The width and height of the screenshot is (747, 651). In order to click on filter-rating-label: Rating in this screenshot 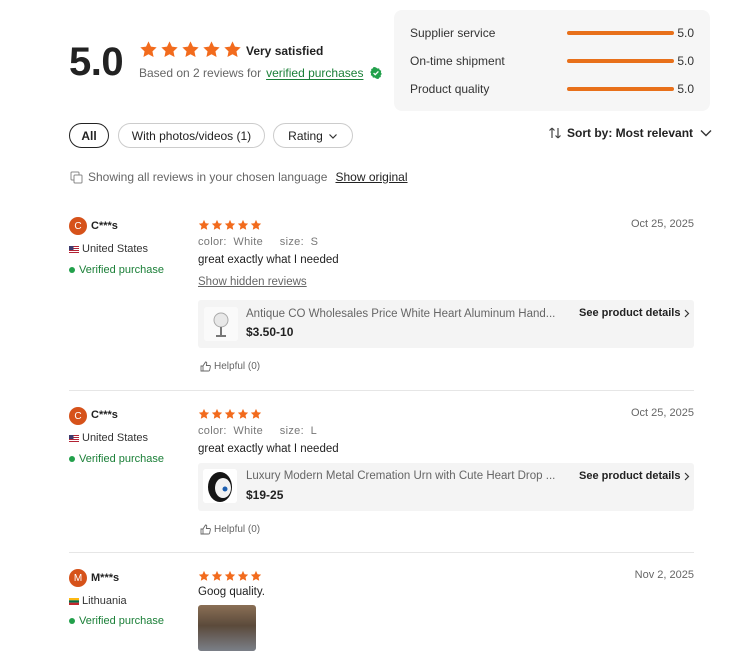, I will do `click(305, 135)`.